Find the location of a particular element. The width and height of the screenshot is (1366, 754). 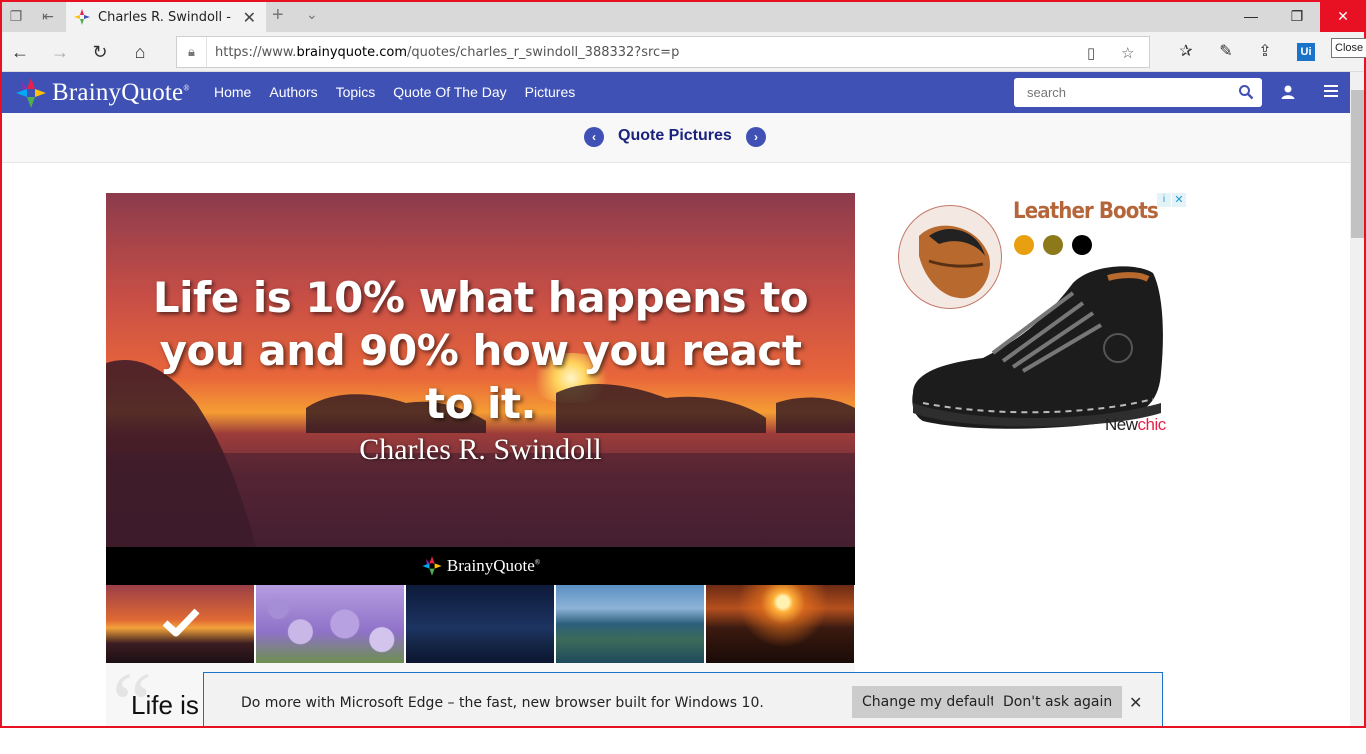

logo-icon is located at coordinates (31, 93).